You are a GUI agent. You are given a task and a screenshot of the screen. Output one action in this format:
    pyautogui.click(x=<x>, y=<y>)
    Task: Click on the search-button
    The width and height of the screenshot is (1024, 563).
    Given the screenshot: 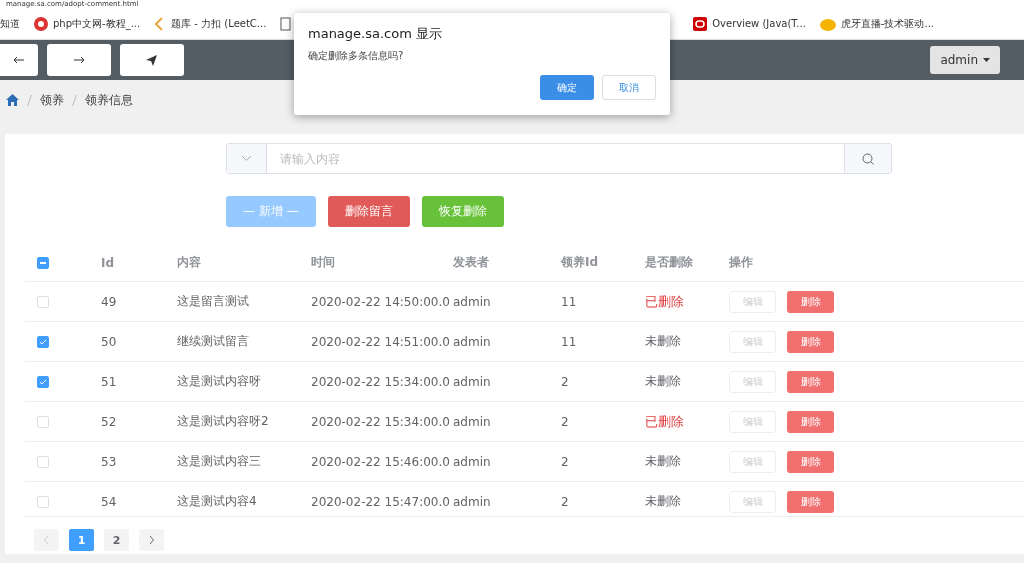 What is the action you would take?
    pyautogui.click(x=867, y=158)
    